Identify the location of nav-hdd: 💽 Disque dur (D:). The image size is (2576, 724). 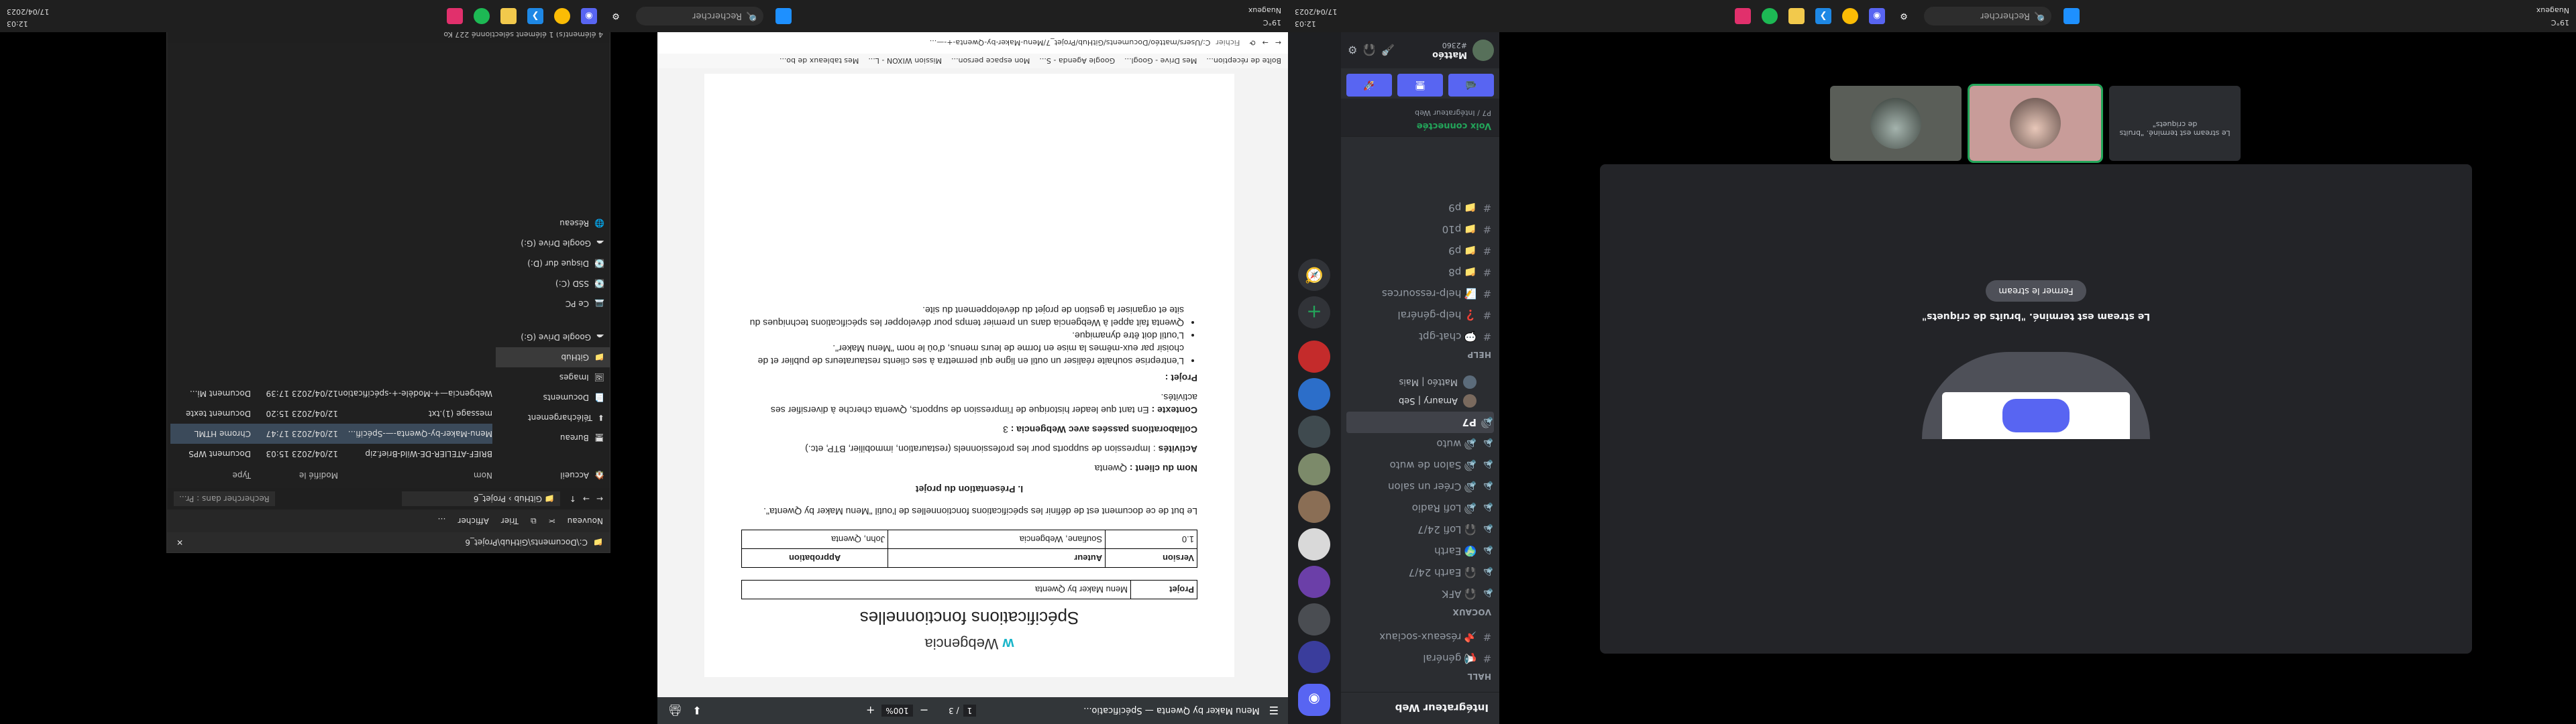
(553, 263).